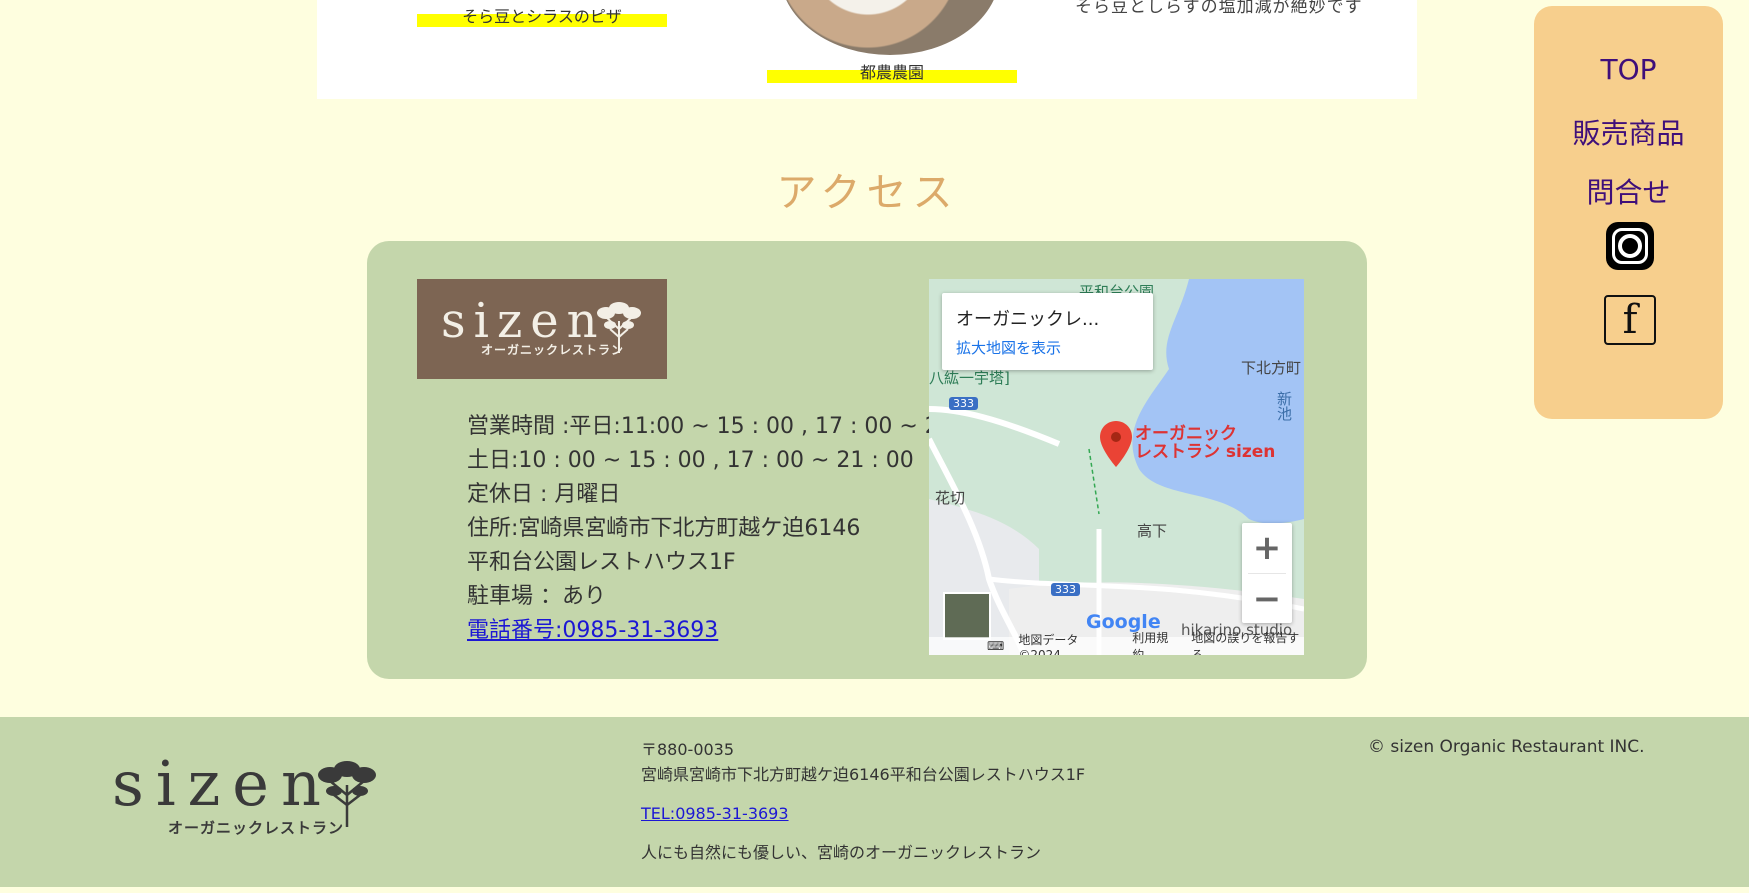  I want to click on logo-word: sizen, so click(523, 321).